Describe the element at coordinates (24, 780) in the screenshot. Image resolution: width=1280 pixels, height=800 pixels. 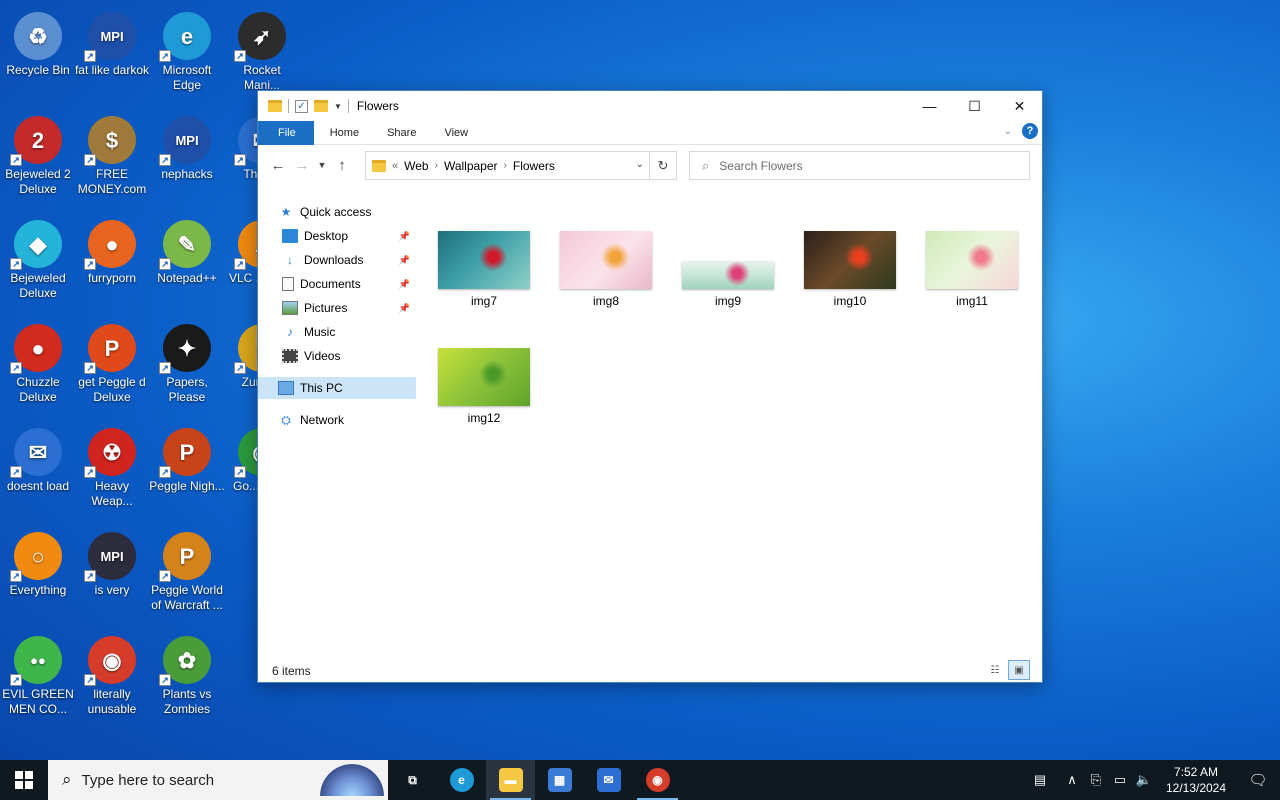
I see `start-button` at that location.